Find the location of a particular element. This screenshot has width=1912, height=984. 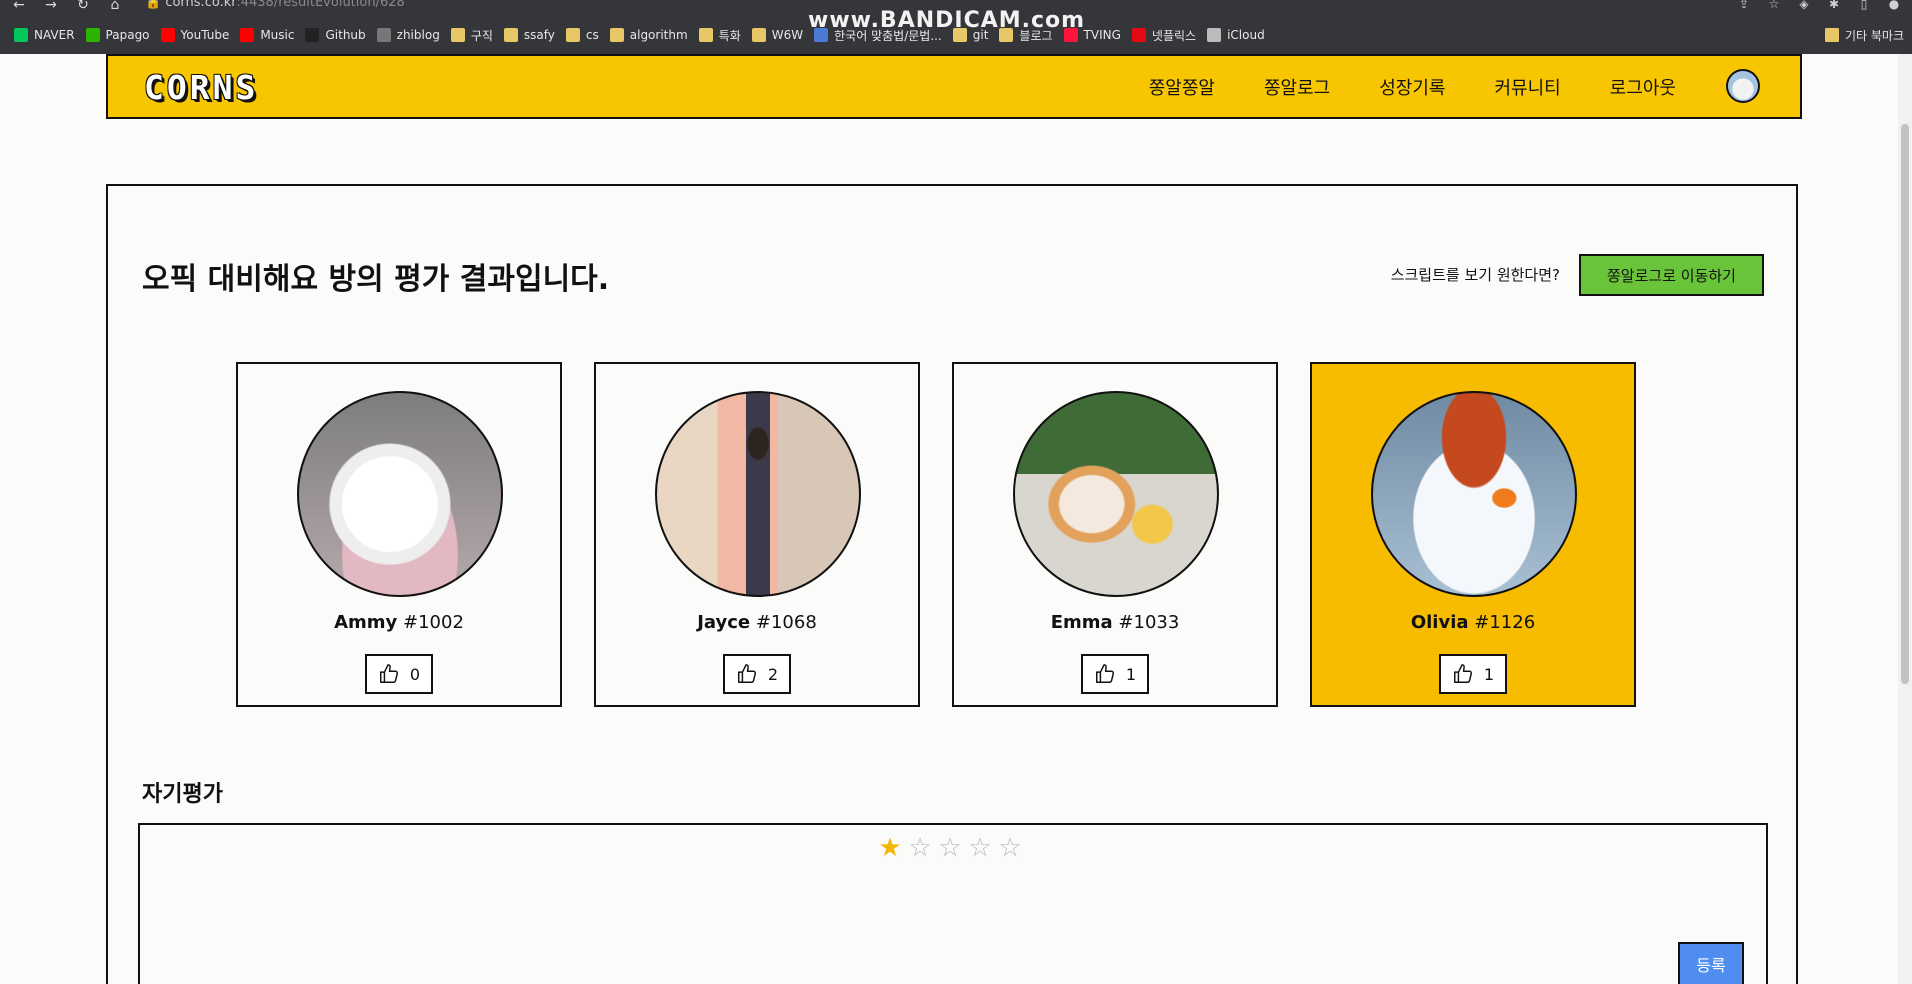

bookmark-item: git is located at coordinates (974, 35).